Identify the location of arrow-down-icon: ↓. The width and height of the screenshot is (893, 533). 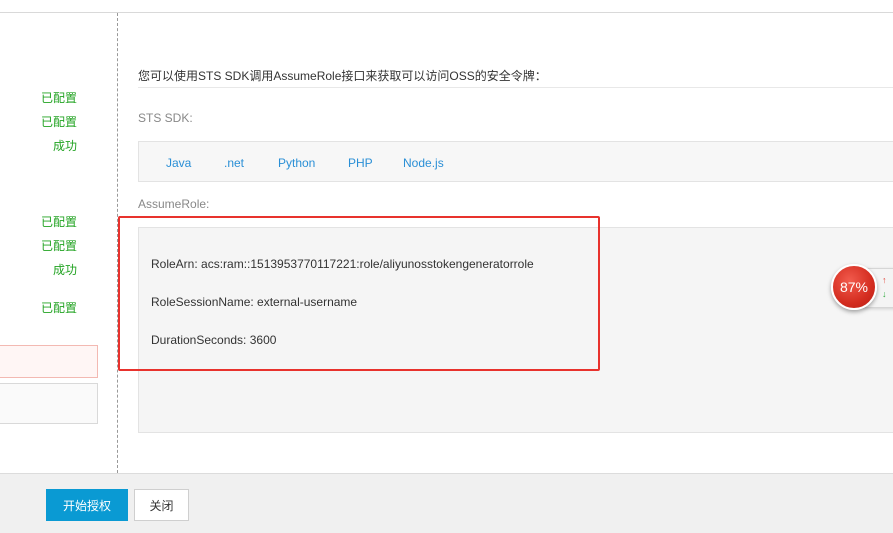
(884, 294).